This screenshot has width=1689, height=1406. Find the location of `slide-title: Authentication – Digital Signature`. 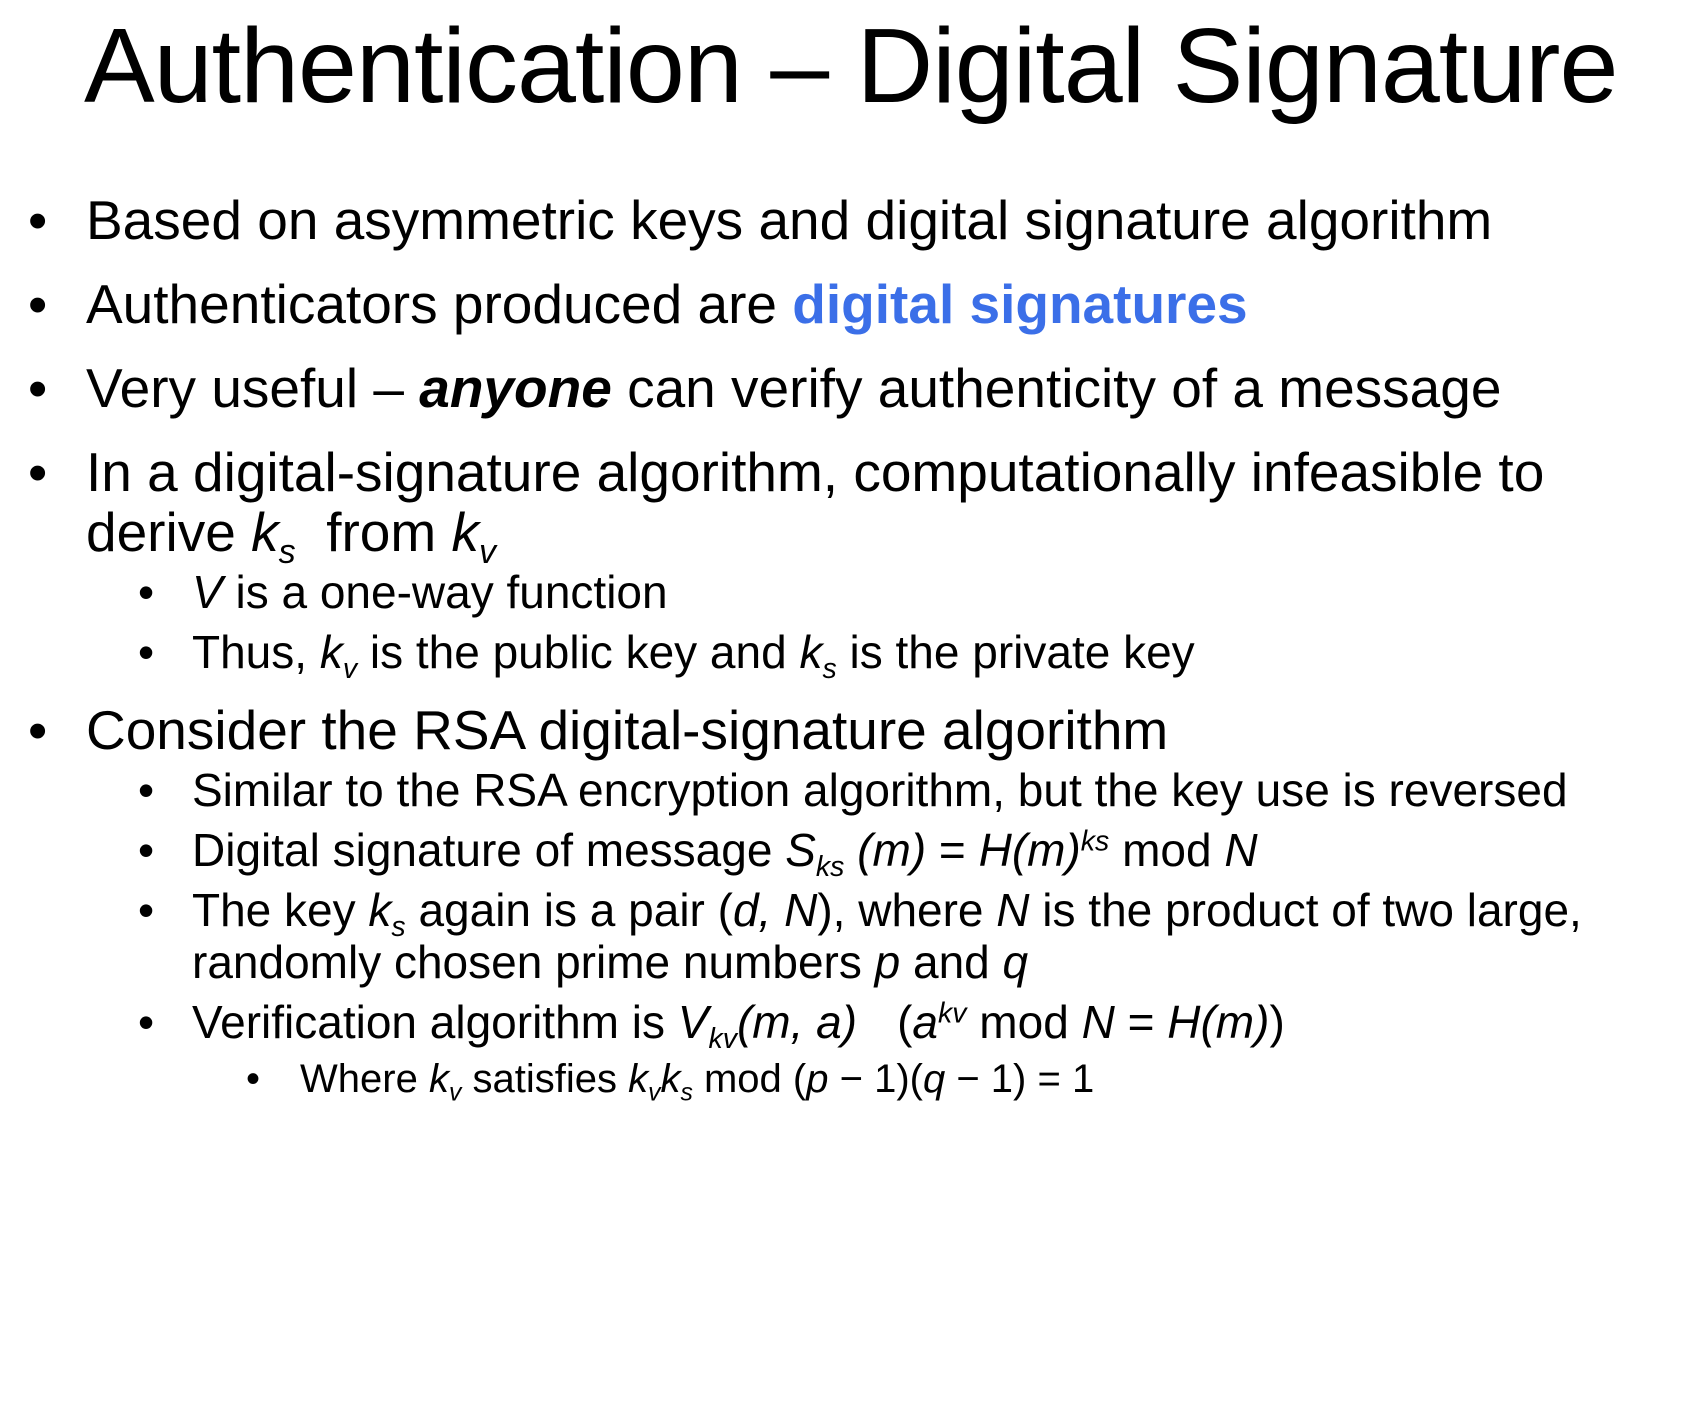

slide-title: Authentication – Digital Signature is located at coordinates (851, 66).